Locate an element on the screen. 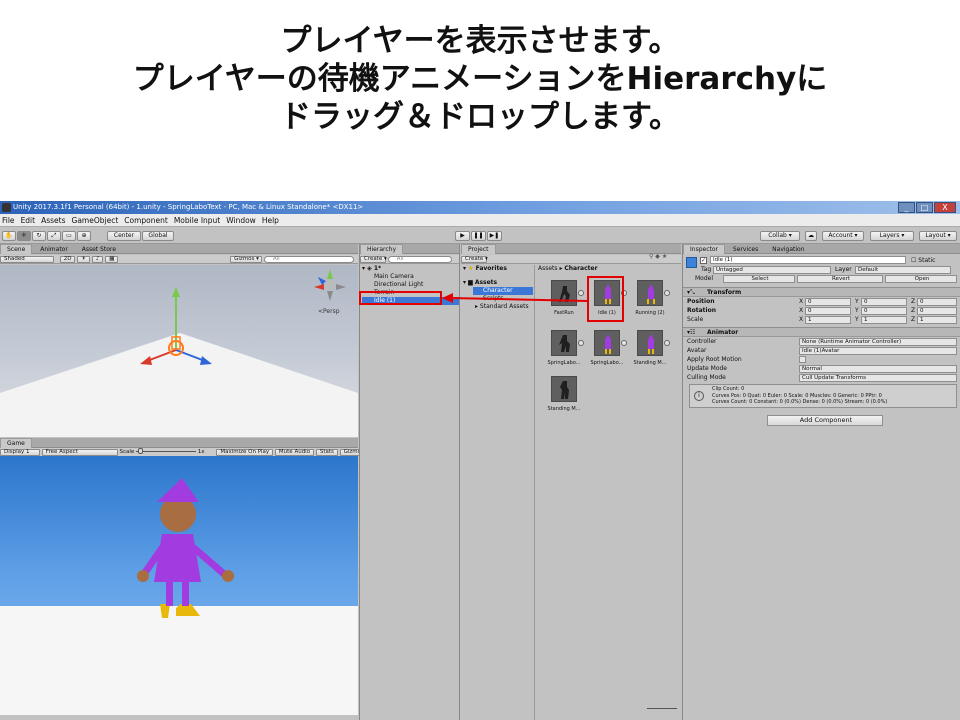 The width and height of the screenshot is (960, 720). model-open-button: Open is located at coordinates (921, 279).